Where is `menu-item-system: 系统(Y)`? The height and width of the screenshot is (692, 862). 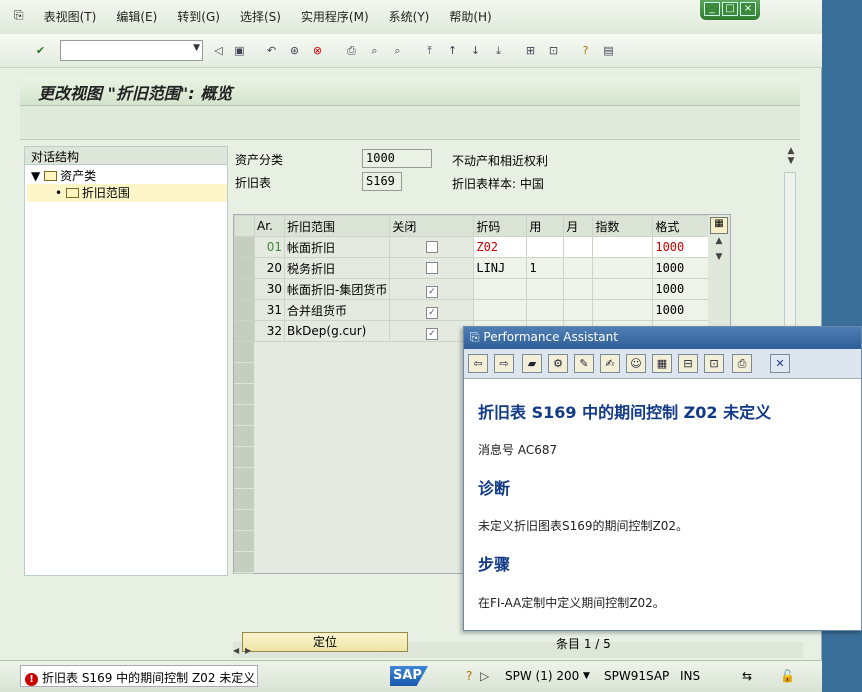 menu-item-system: 系统(Y) is located at coordinates (409, 16).